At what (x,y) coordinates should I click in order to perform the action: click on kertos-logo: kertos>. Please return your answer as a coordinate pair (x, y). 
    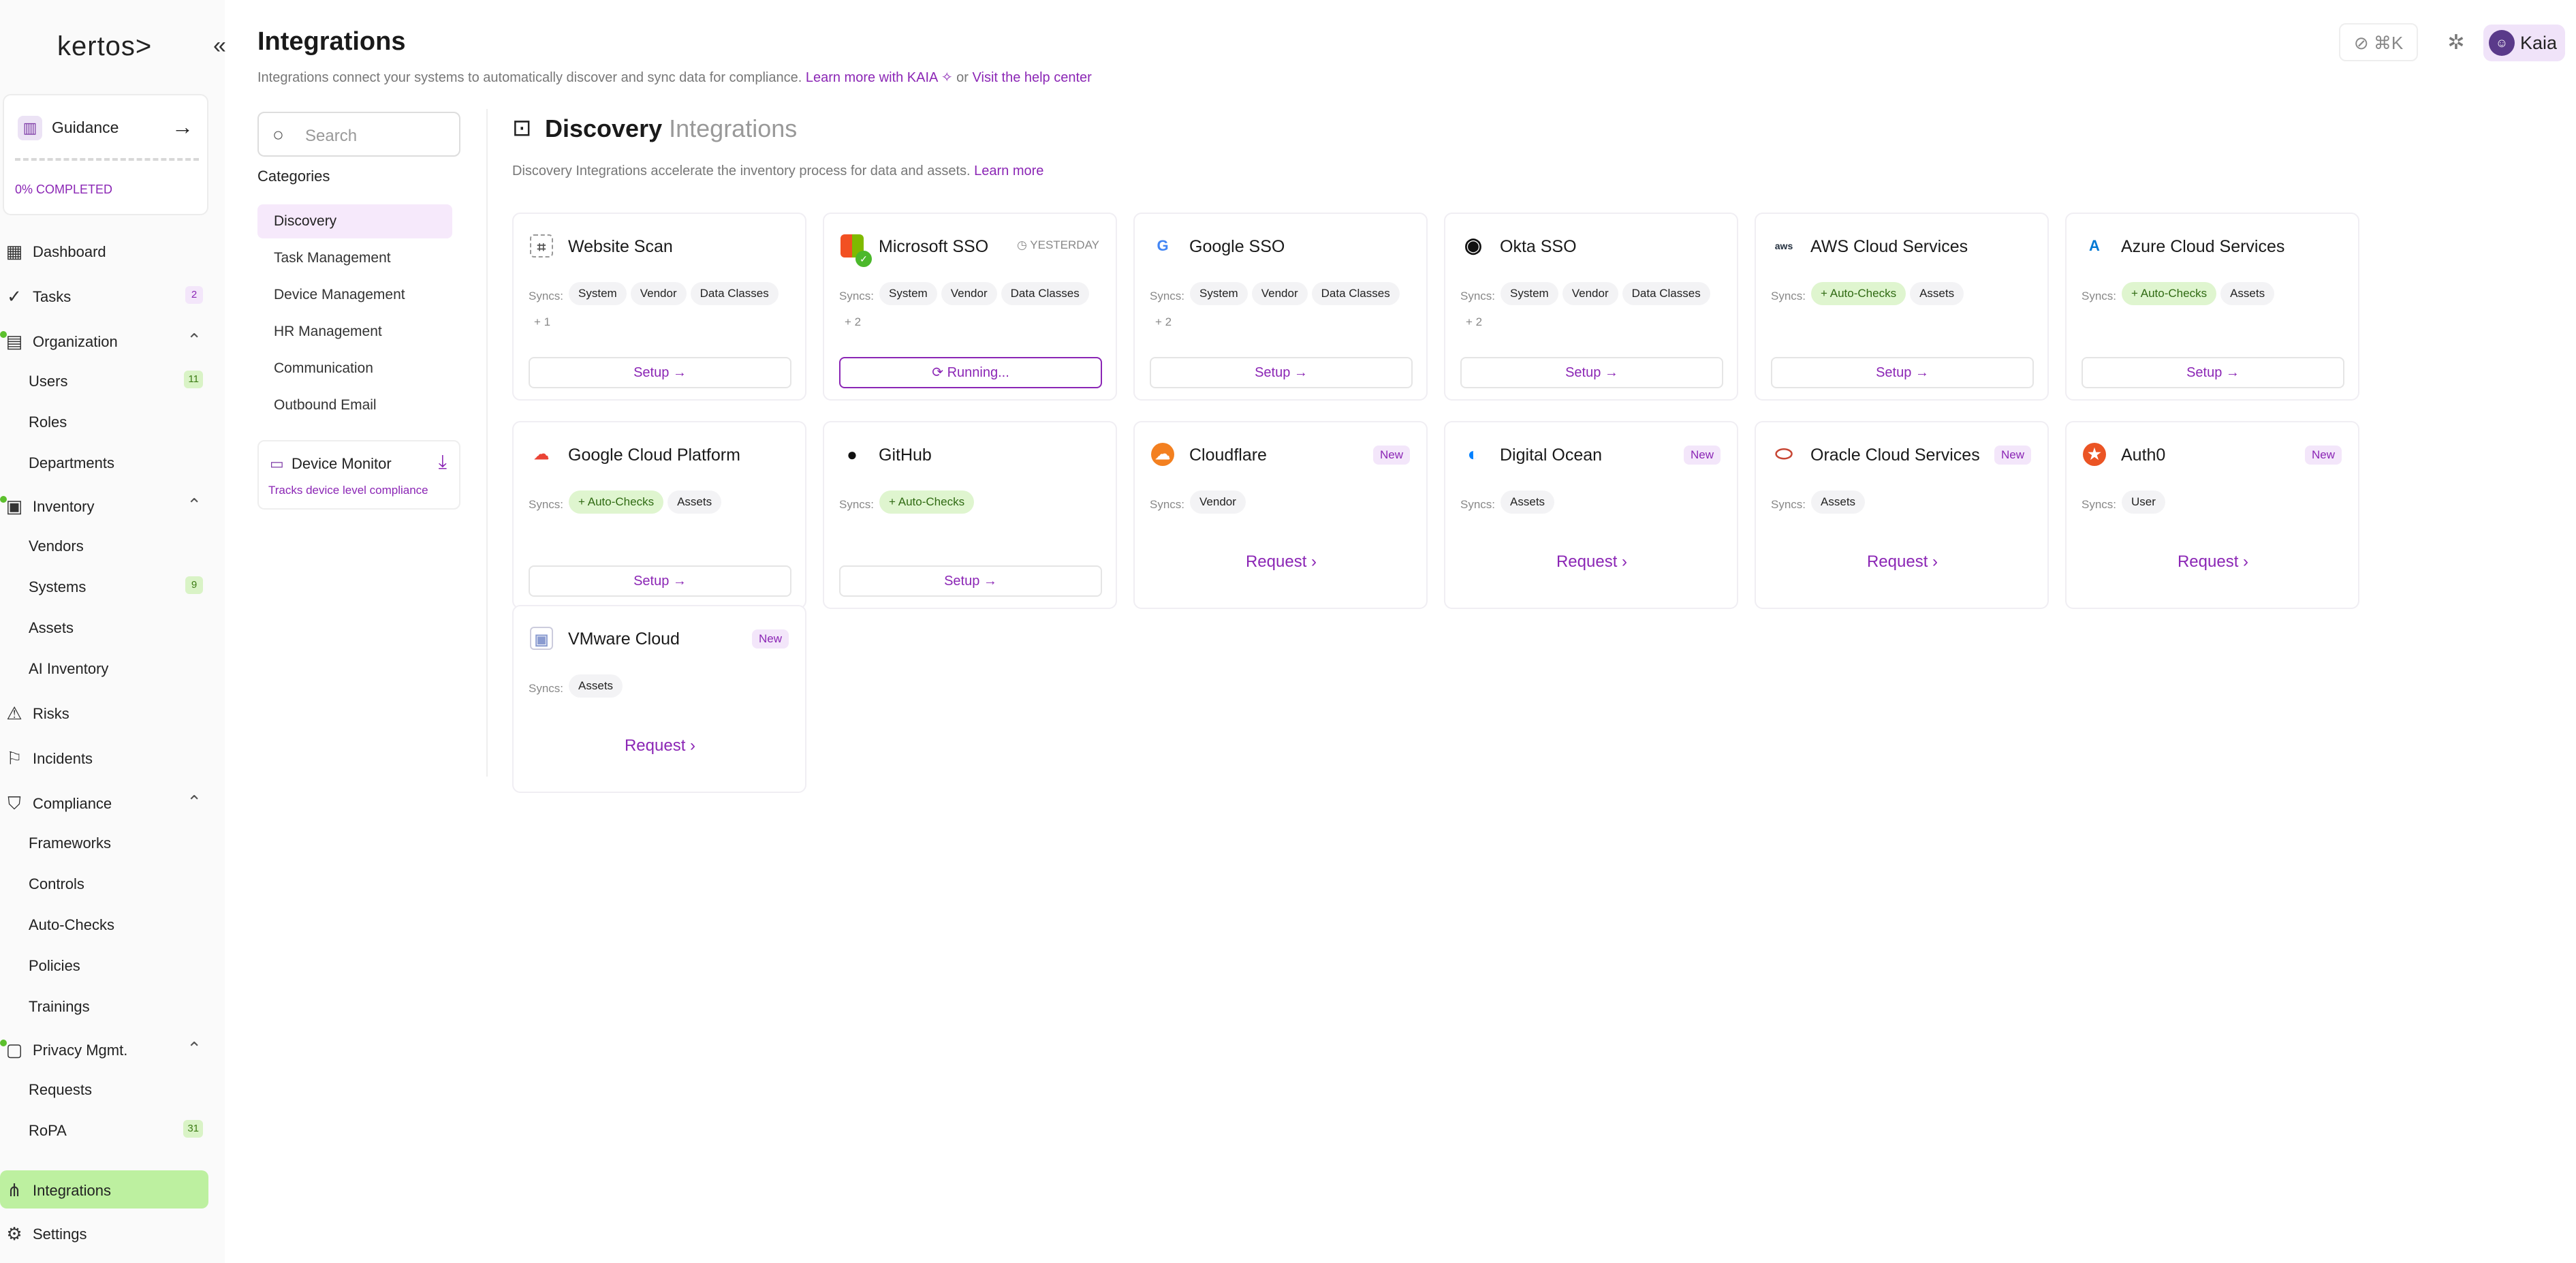
    Looking at the image, I should click on (104, 46).